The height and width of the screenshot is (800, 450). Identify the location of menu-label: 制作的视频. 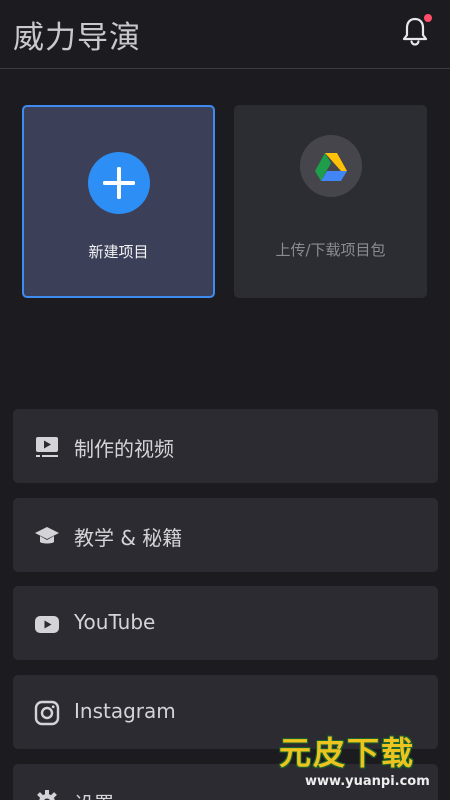
(124, 449).